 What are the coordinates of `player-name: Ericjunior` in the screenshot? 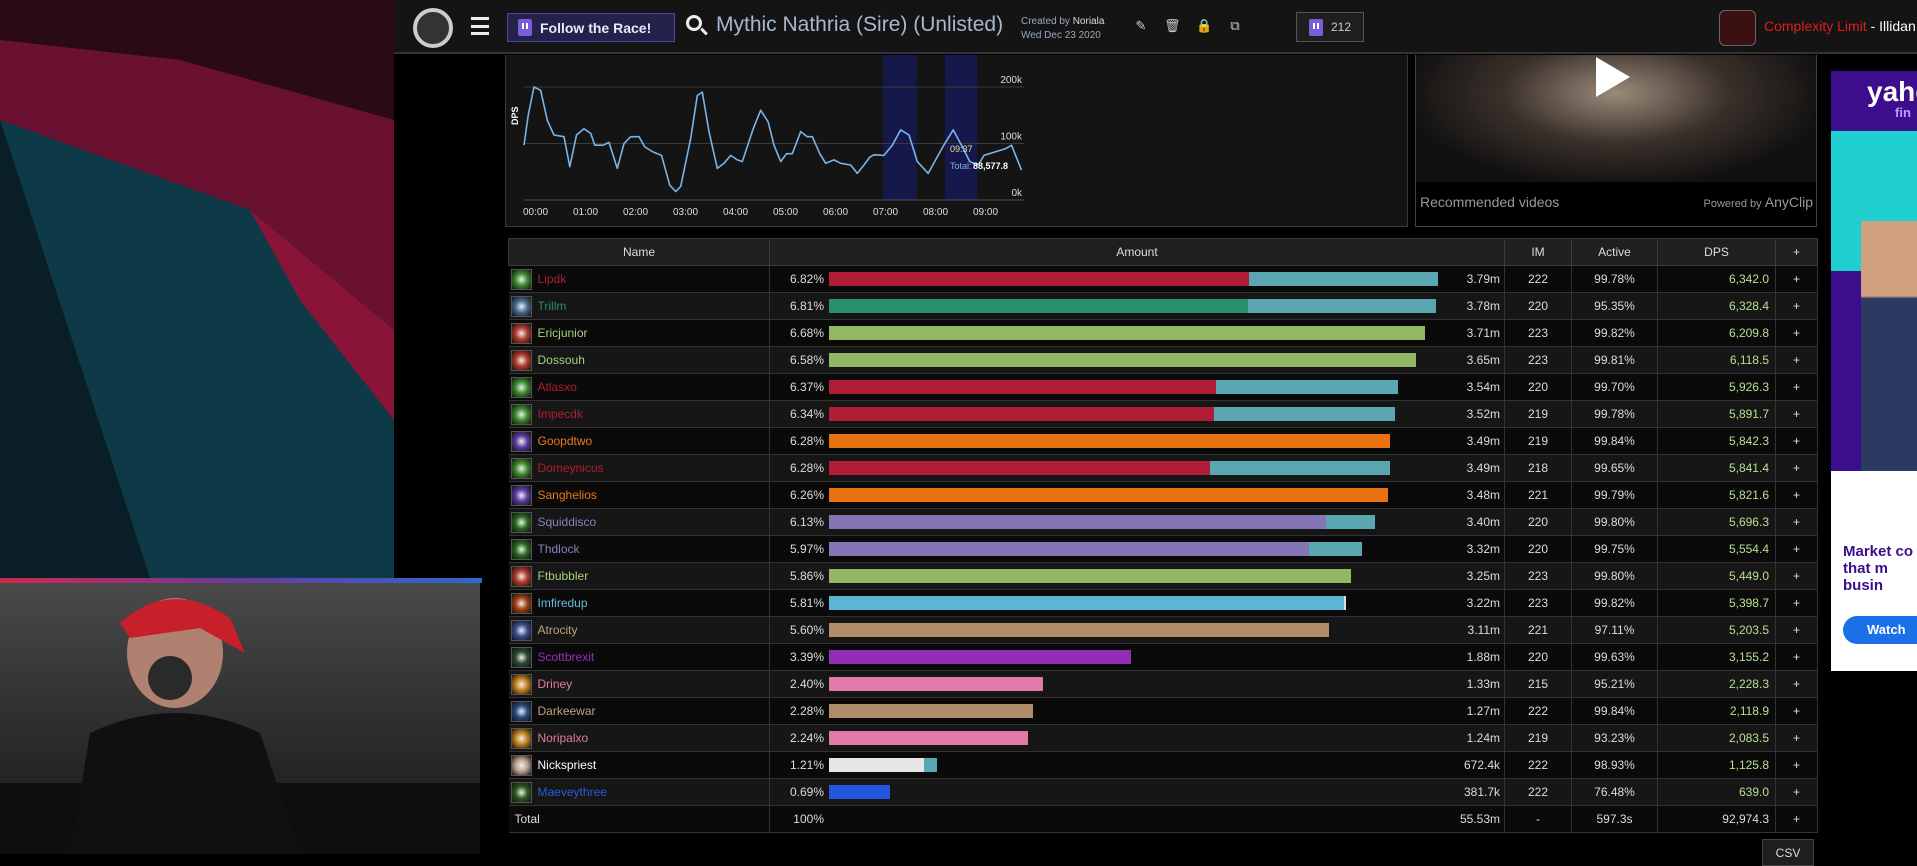 It's located at (563, 333).